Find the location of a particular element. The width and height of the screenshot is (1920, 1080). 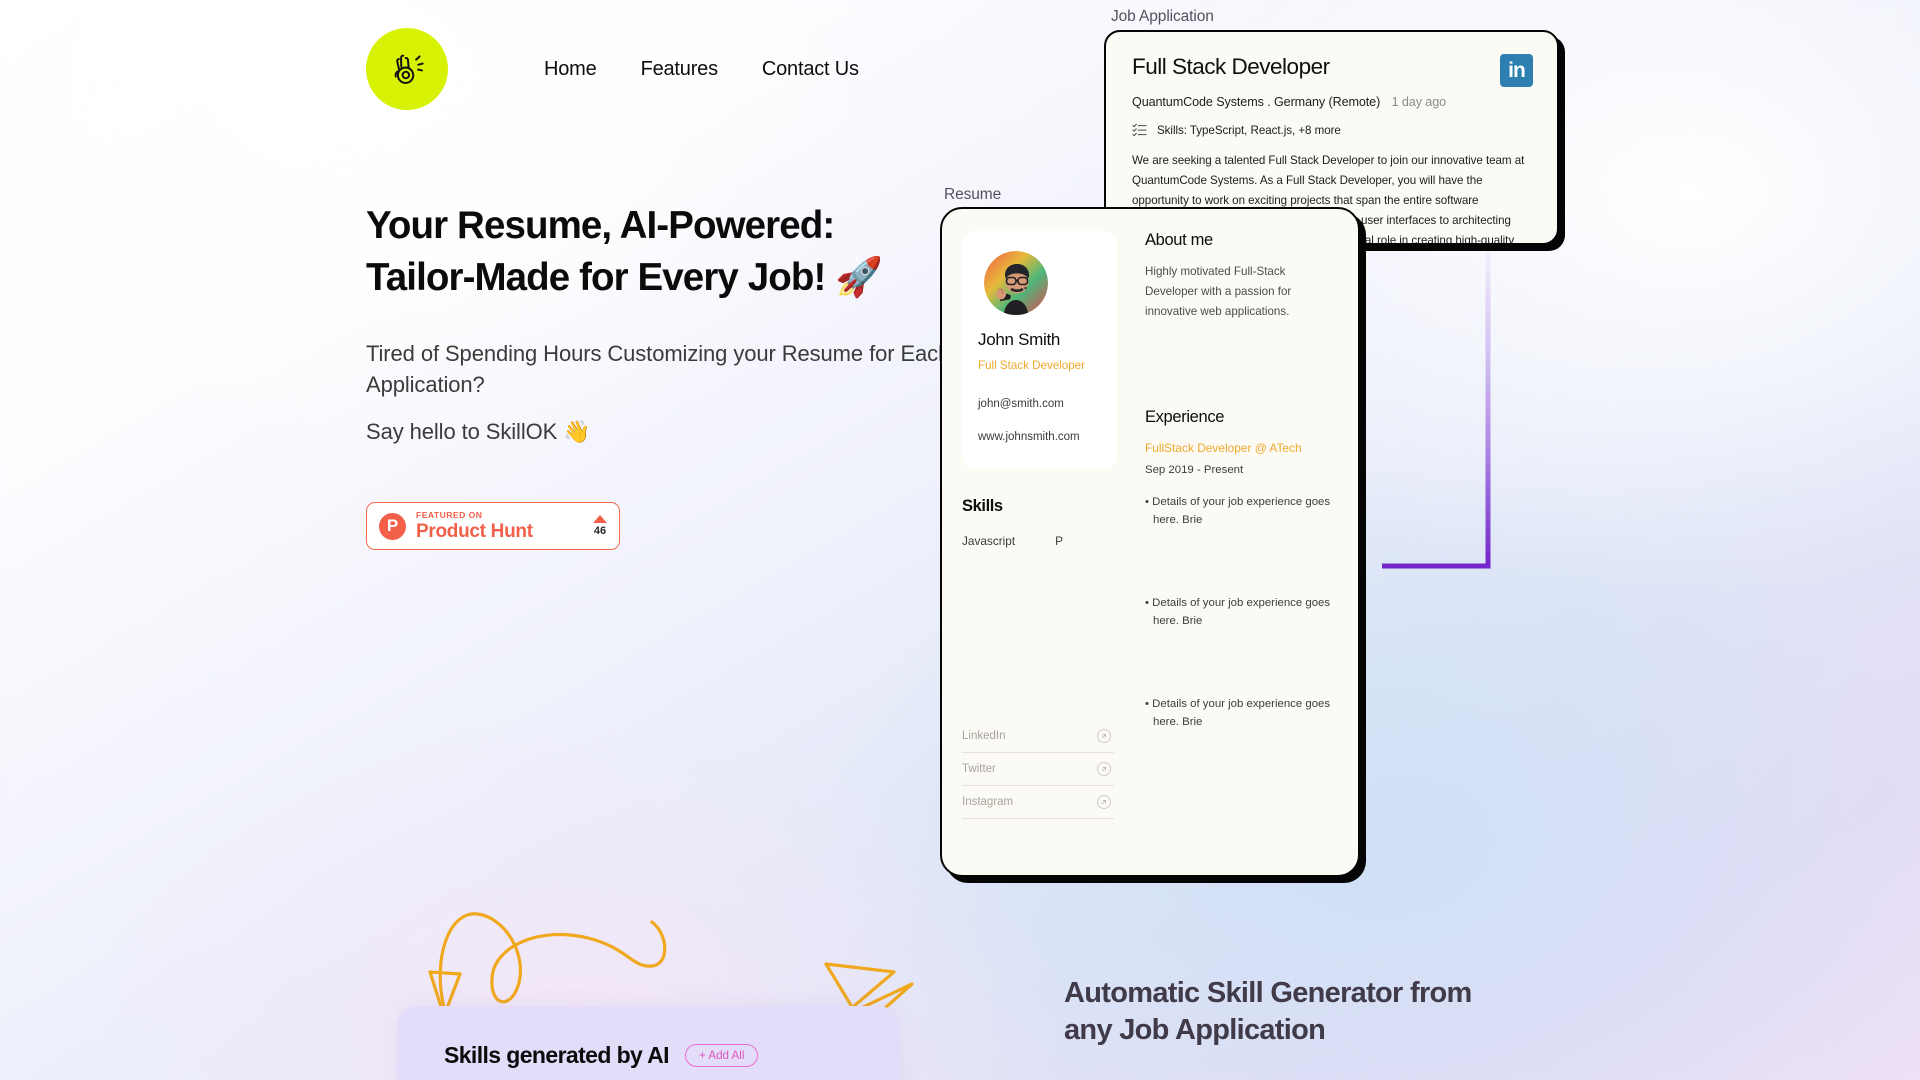

nav-item-features: Features is located at coordinates (680, 69).